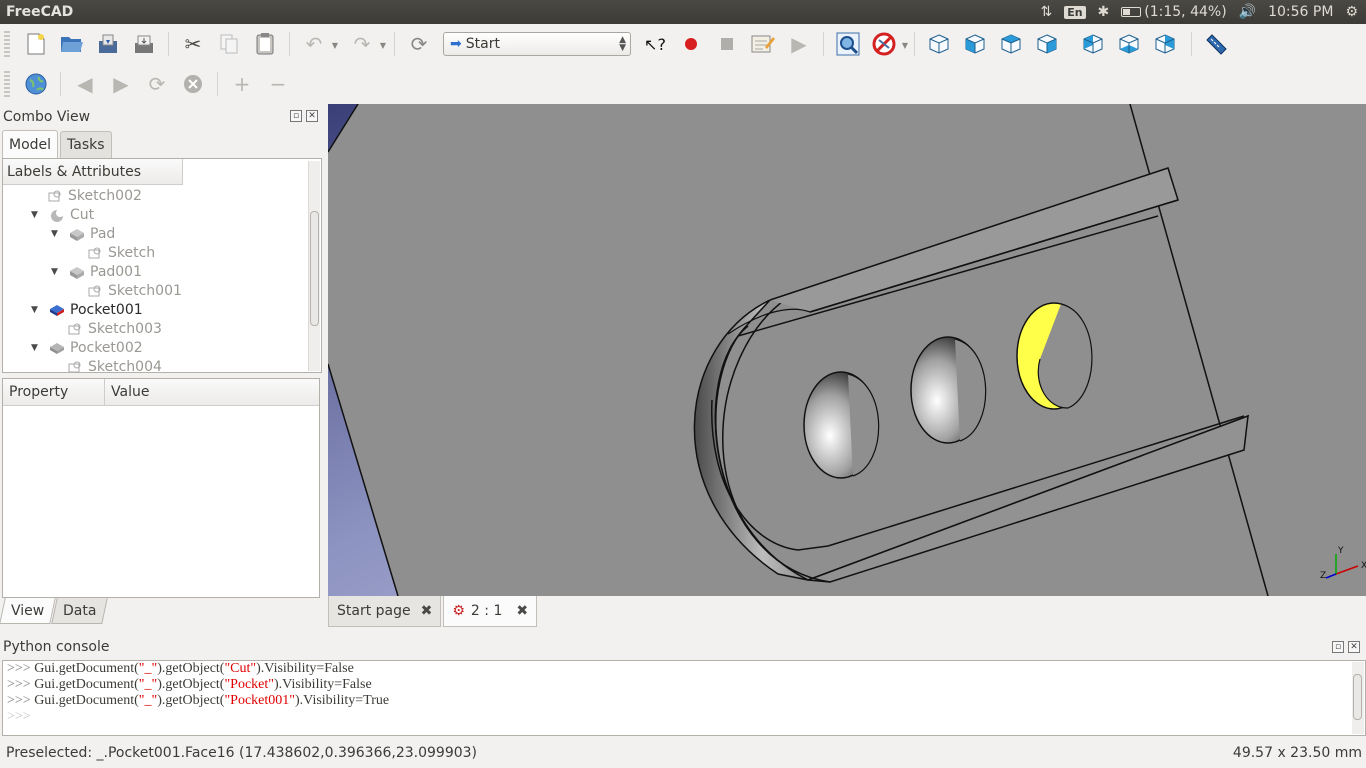 This screenshot has height=768, width=1366. What do you see at coordinates (975, 44) in the screenshot?
I see `front-view-button` at bounding box center [975, 44].